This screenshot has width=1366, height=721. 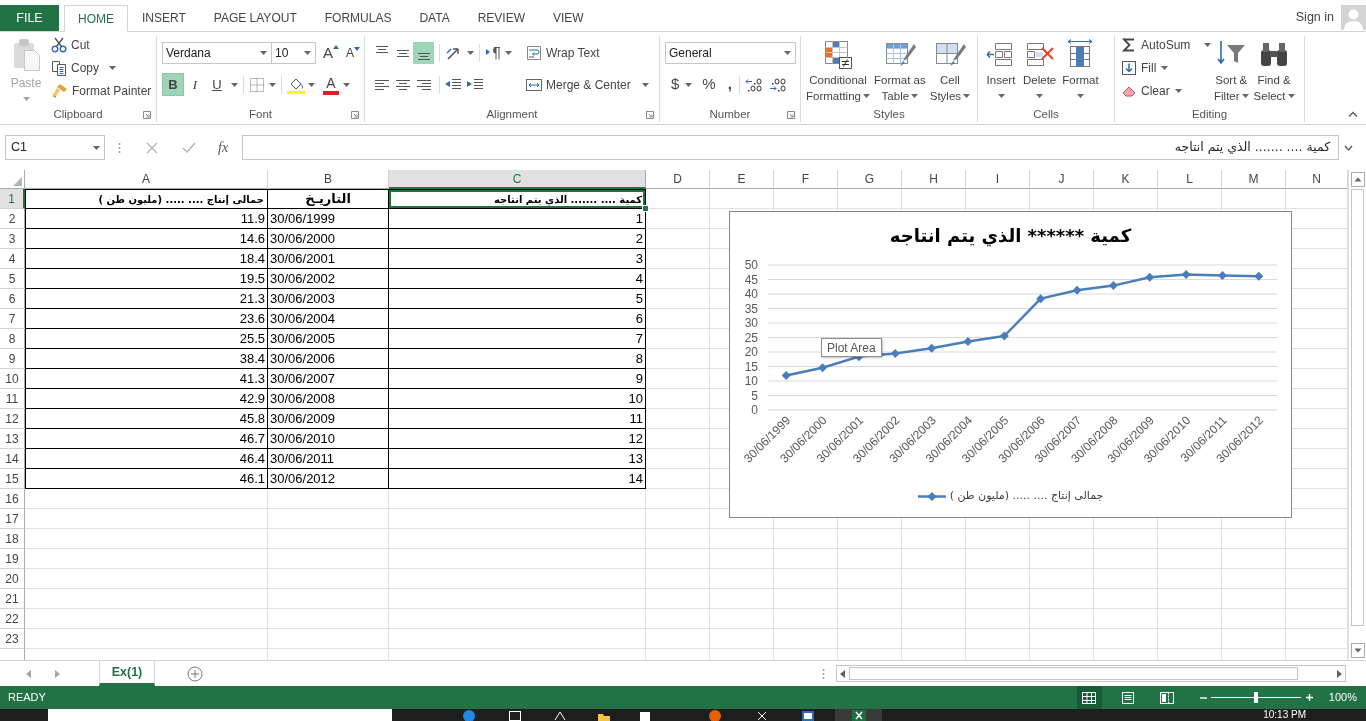 I want to click on format-as-table-button: Format as Table, so click(x=899, y=70).